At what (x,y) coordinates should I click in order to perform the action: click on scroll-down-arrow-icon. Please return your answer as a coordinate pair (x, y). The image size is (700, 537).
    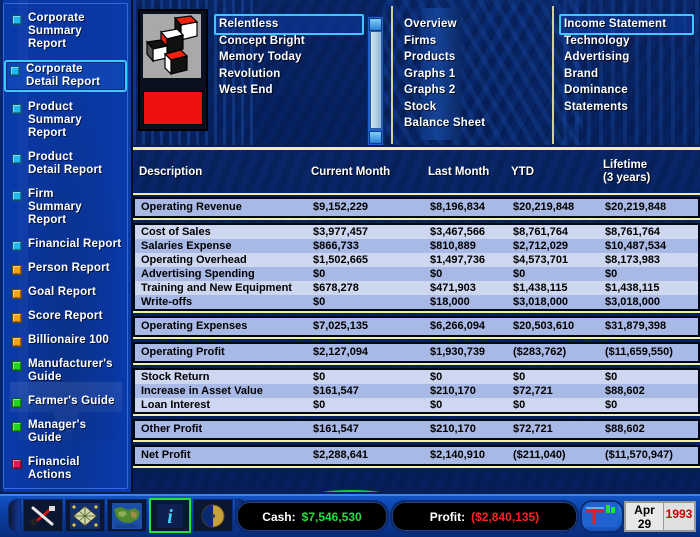
    Looking at the image, I should click on (375, 137).